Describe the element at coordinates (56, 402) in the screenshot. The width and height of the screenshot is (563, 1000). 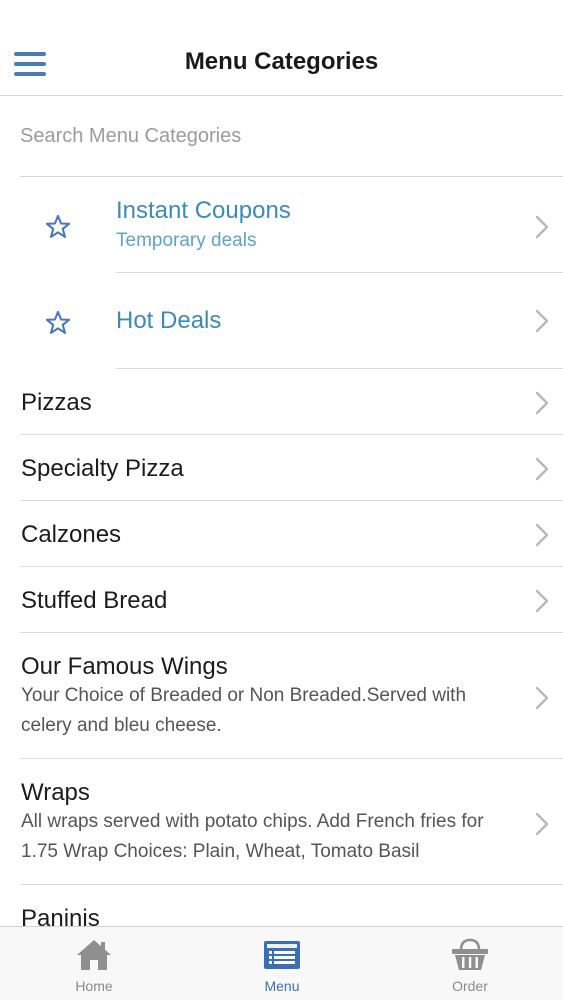
I see `list-item-title: Pizzas` at that location.